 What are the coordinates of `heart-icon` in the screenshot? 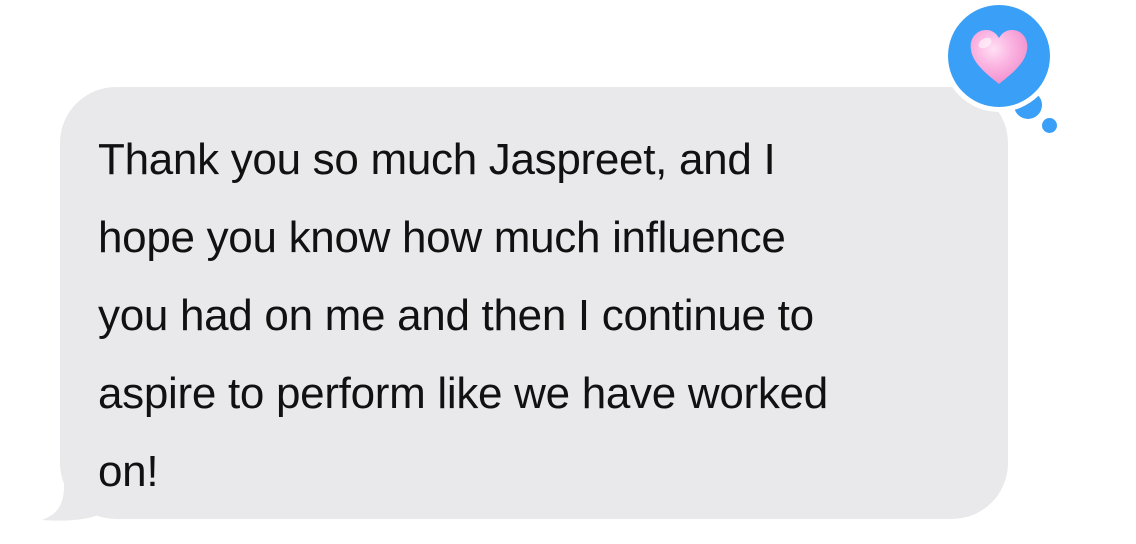 It's located at (999, 57).